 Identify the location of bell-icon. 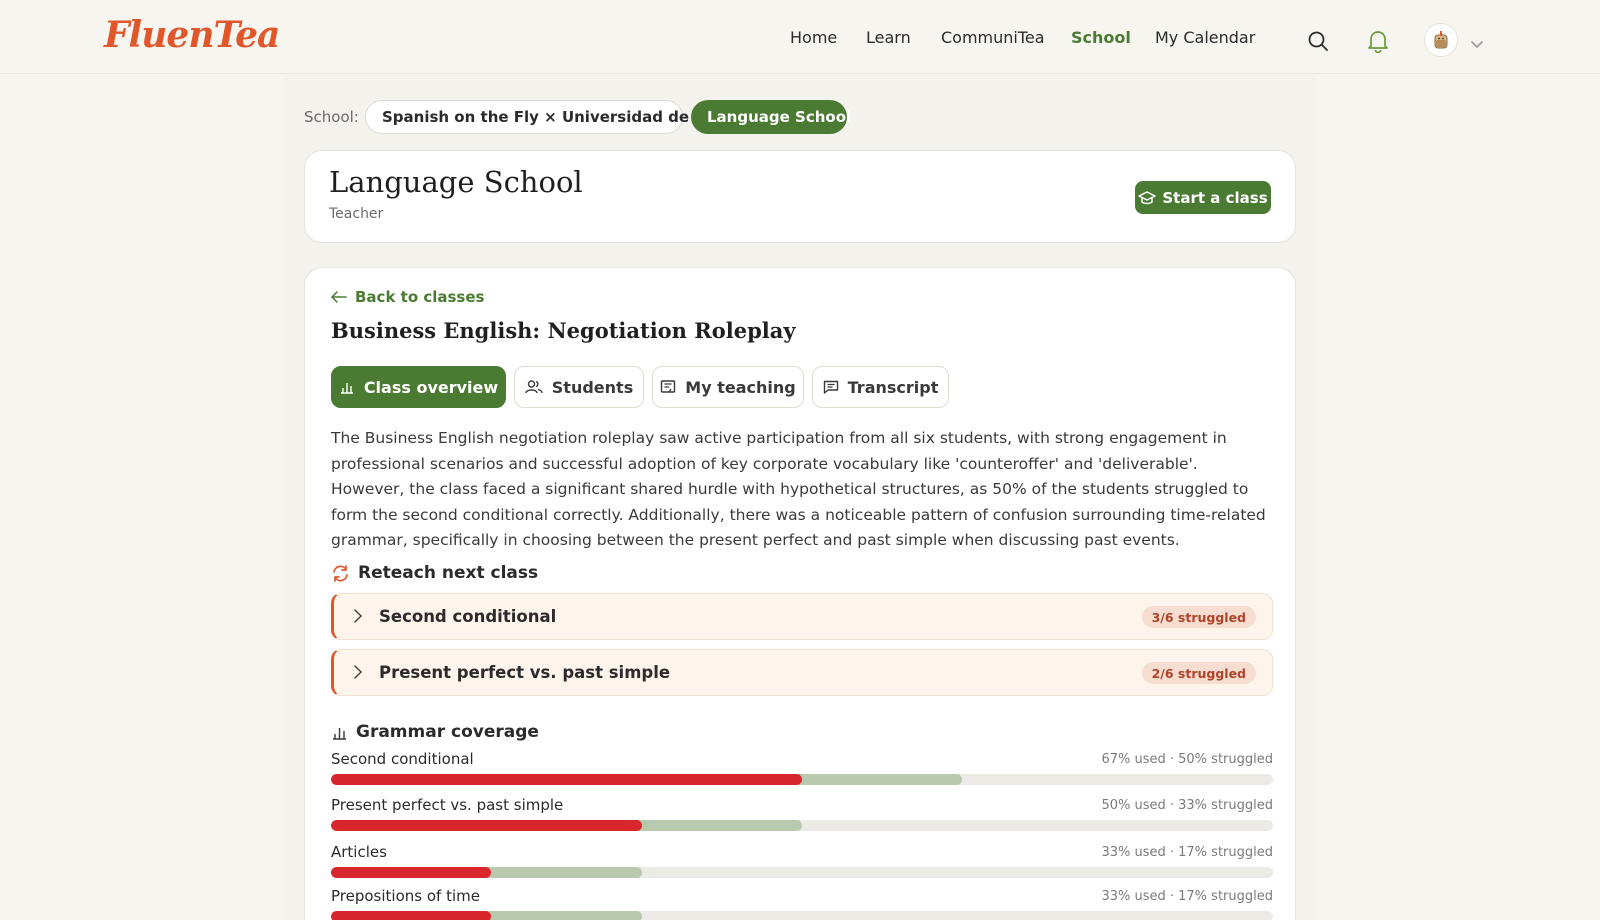
(1378, 43).